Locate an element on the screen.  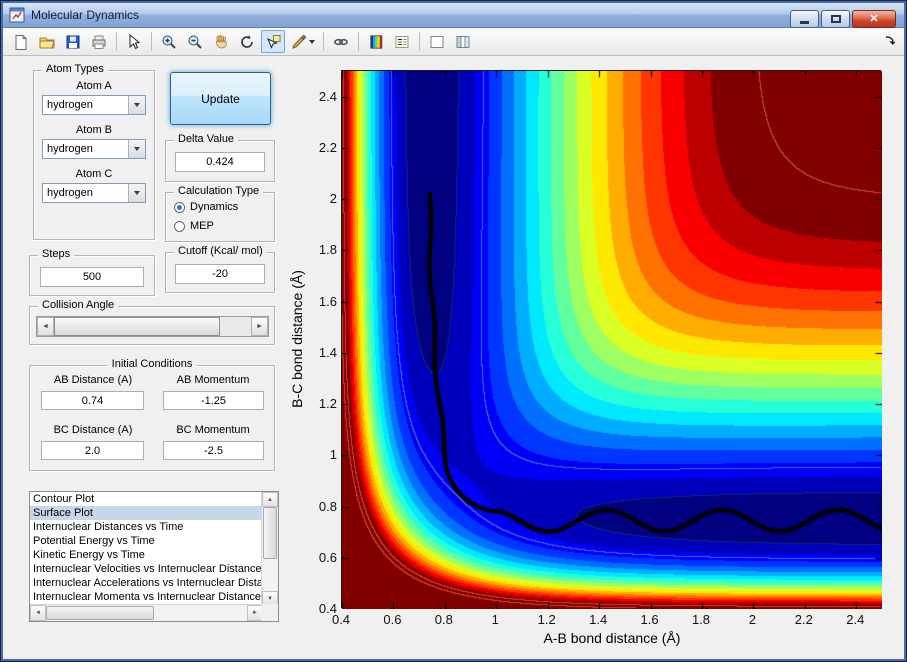
print-figure-icon is located at coordinates (99, 42).